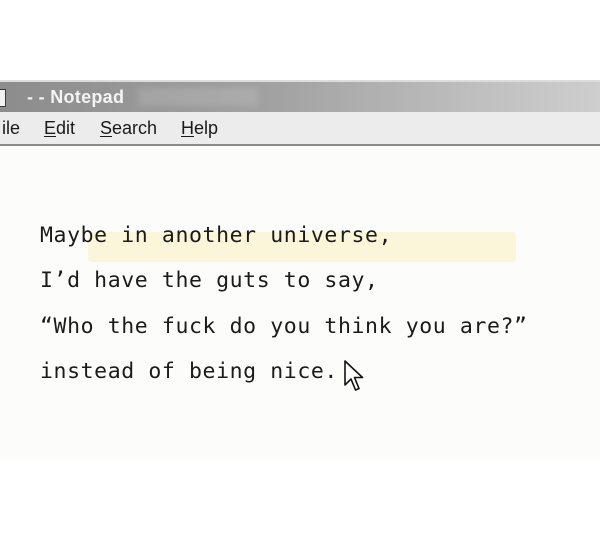 This screenshot has width=600, height=544. Describe the element at coordinates (198, 97) in the screenshot. I see `title-bar-blur` at that location.